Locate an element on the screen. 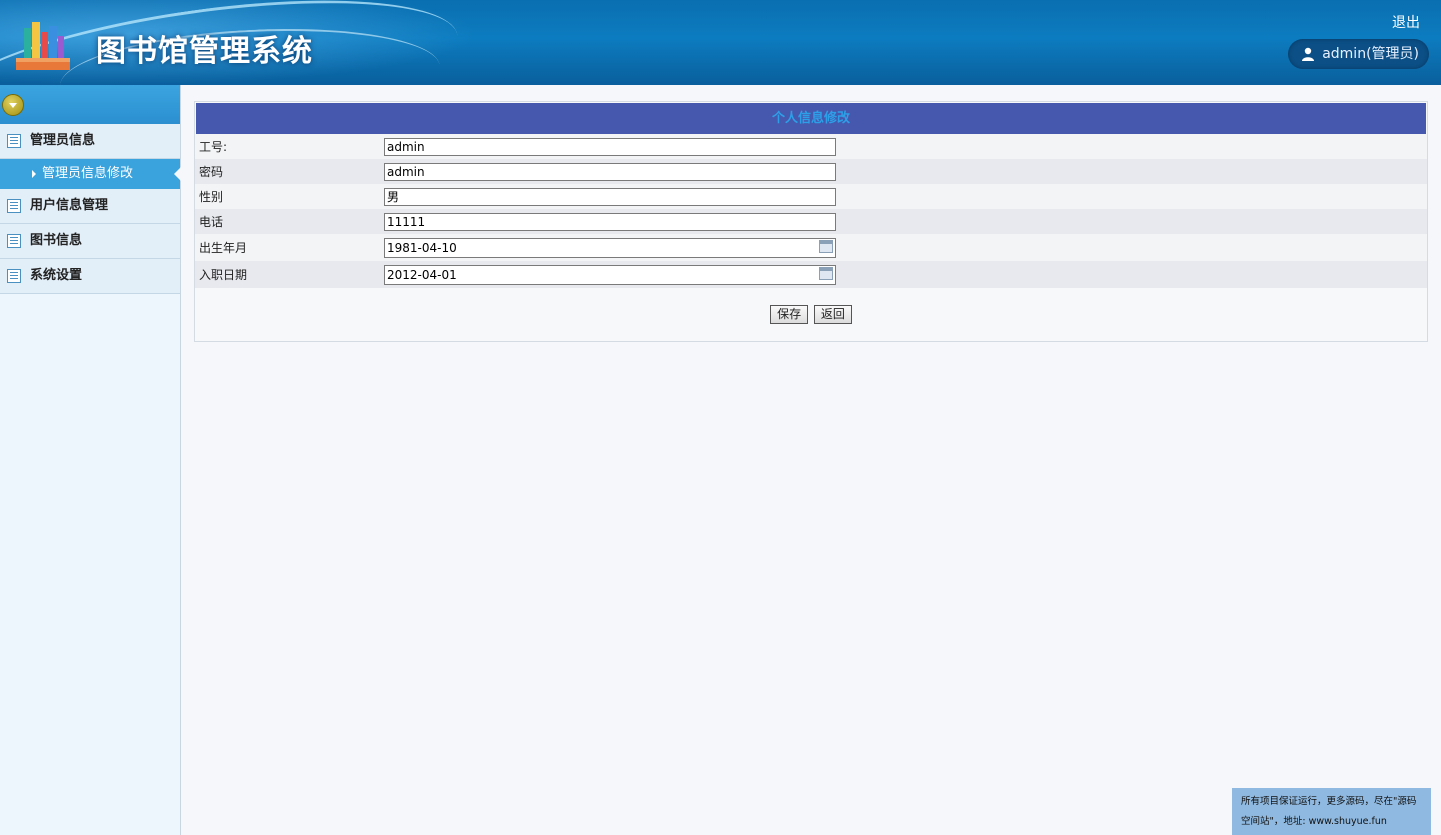 This screenshot has height=835, width=1441. form-row-birth: 出生年月 is located at coordinates (811, 247).